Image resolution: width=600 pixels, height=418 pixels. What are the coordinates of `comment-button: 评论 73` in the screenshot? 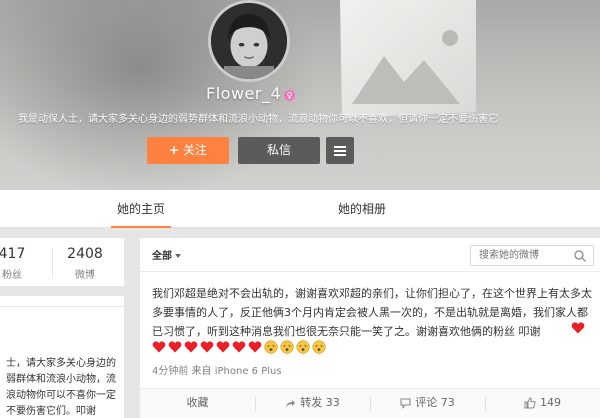 It's located at (427, 403).